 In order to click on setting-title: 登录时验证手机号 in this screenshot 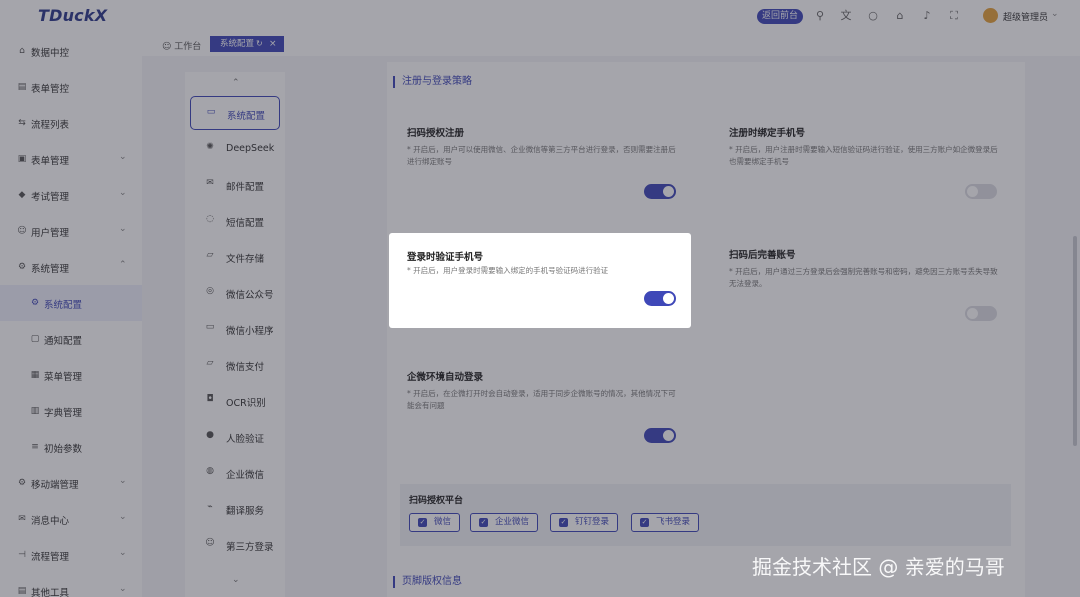, I will do `click(445, 257)`.